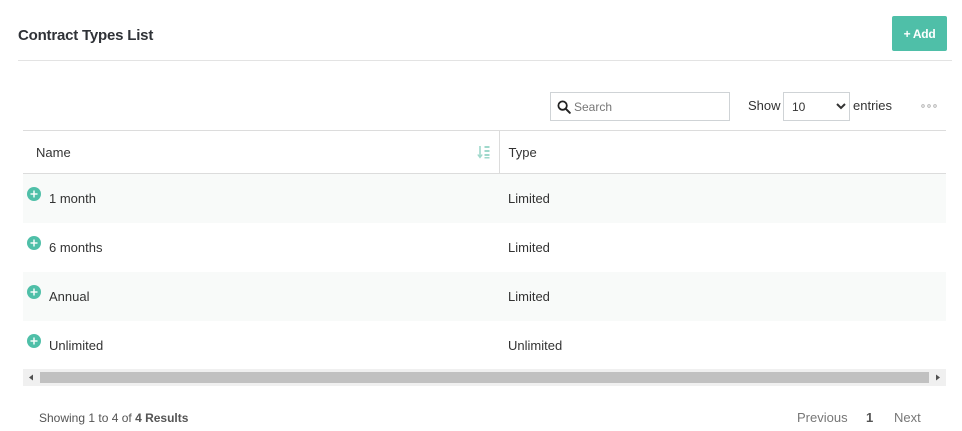  Describe the element at coordinates (53, 152) in the screenshot. I see `column-header-label: Name` at that location.